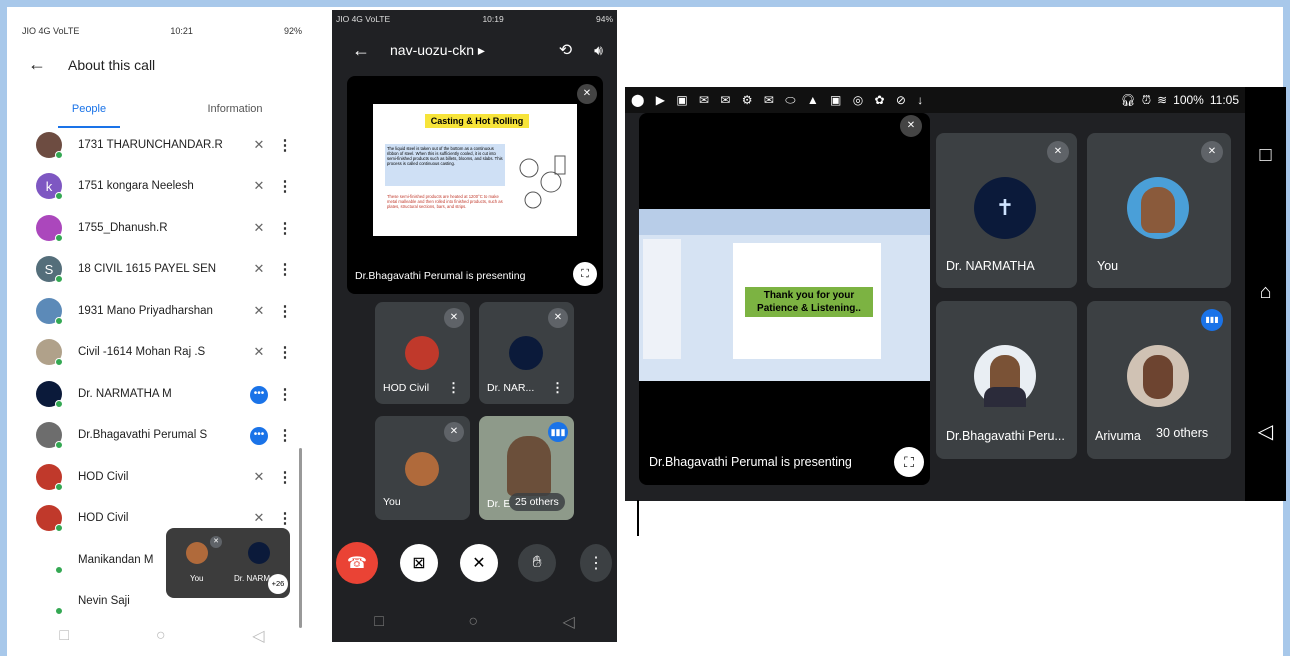 Image resolution: width=1290 pixels, height=656 pixels. Describe the element at coordinates (162, 394) in the screenshot. I see `list-item: Dr. NARMATHA M ••• ⋮` at that location.